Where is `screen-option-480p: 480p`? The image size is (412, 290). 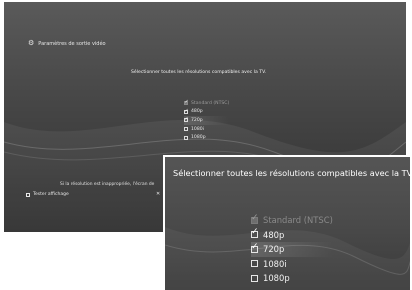 screen-option-480p: 480p is located at coordinates (206, 112).